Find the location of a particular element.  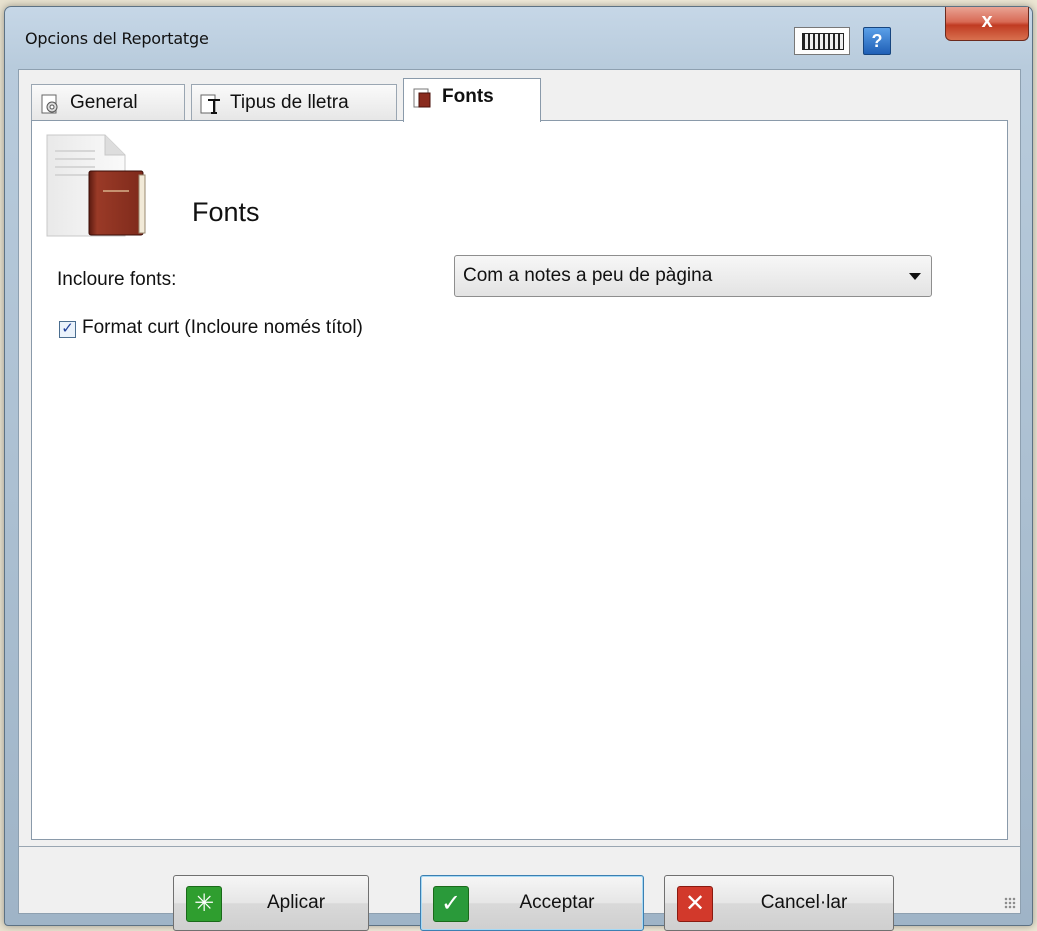

short-format-label: Format curt (Incloure només títol) is located at coordinates (222, 328).